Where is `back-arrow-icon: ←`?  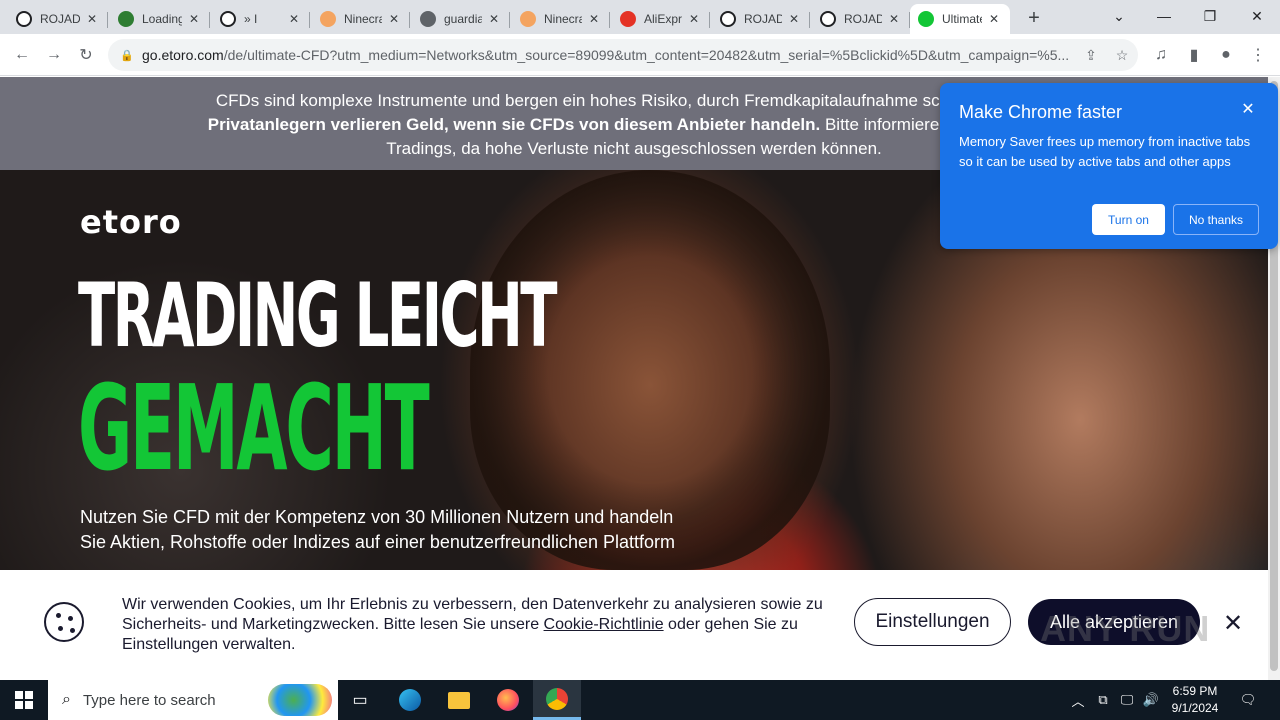
back-arrow-icon: ← is located at coordinates (22, 55).